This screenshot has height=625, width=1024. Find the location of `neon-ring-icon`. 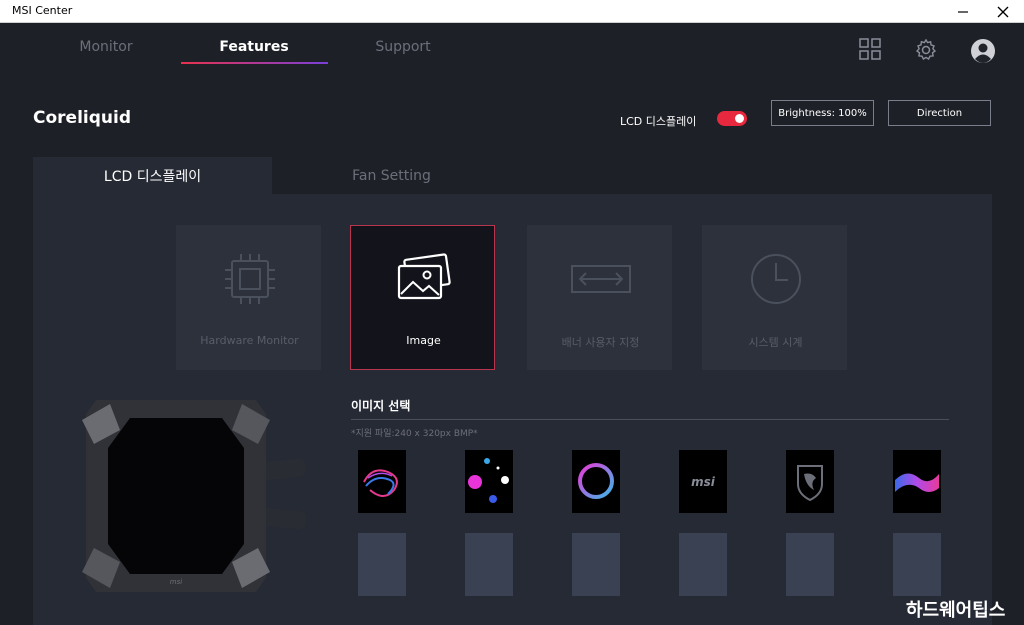

neon-ring-icon is located at coordinates (596, 481).